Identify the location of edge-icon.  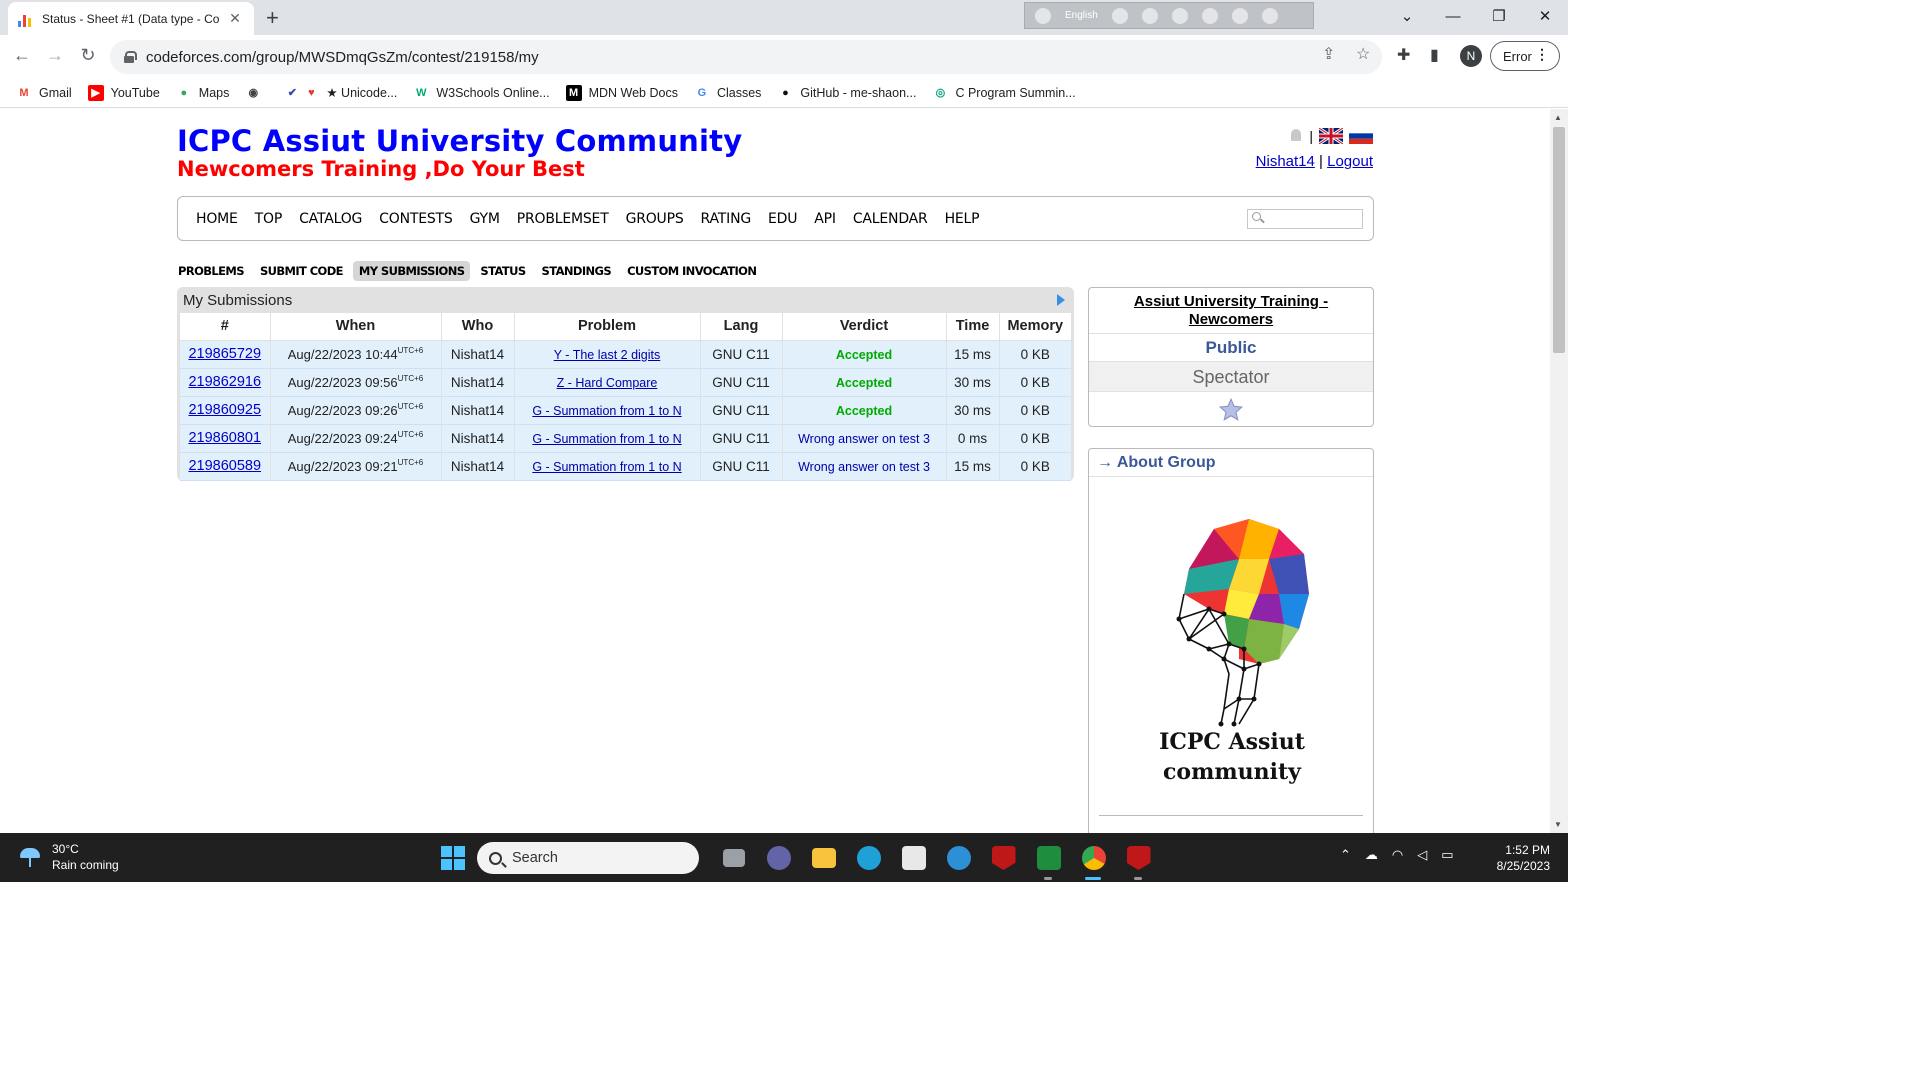
(868, 858).